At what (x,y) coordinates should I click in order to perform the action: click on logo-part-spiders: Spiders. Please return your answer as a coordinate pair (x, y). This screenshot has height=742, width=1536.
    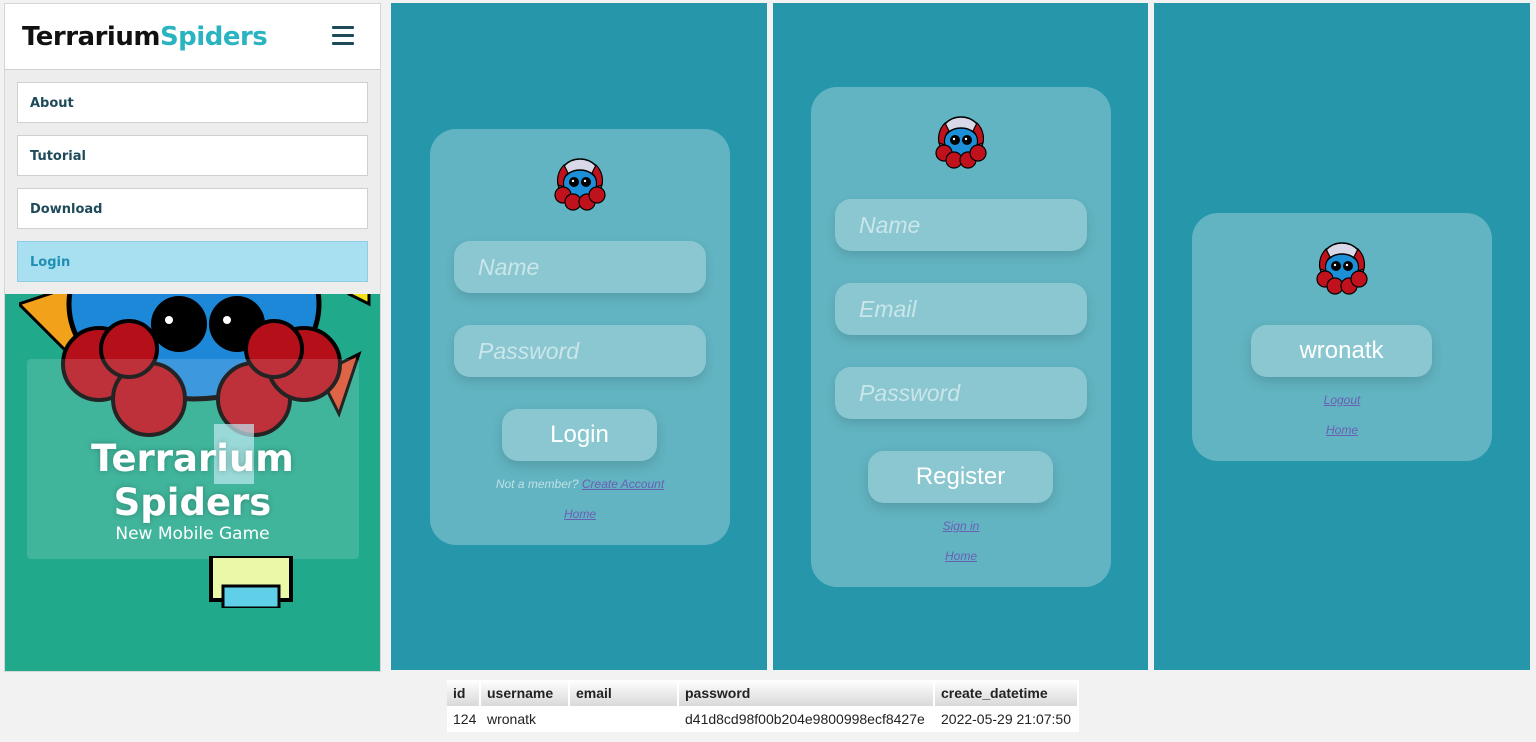
    Looking at the image, I should click on (213, 37).